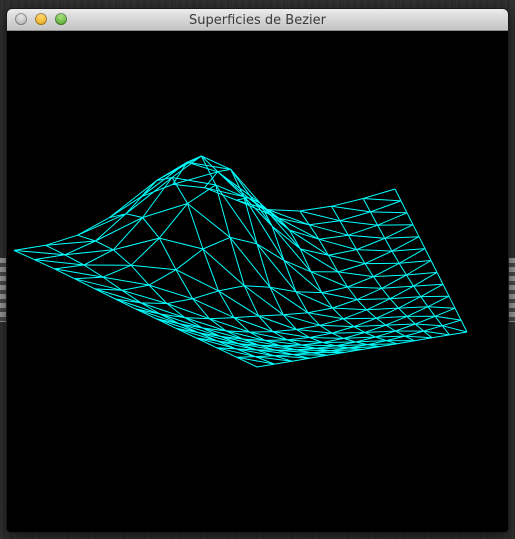 This screenshot has height=539, width=515. What do you see at coordinates (61, 19) in the screenshot?
I see `zoom-icon` at bounding box center [61, 19].